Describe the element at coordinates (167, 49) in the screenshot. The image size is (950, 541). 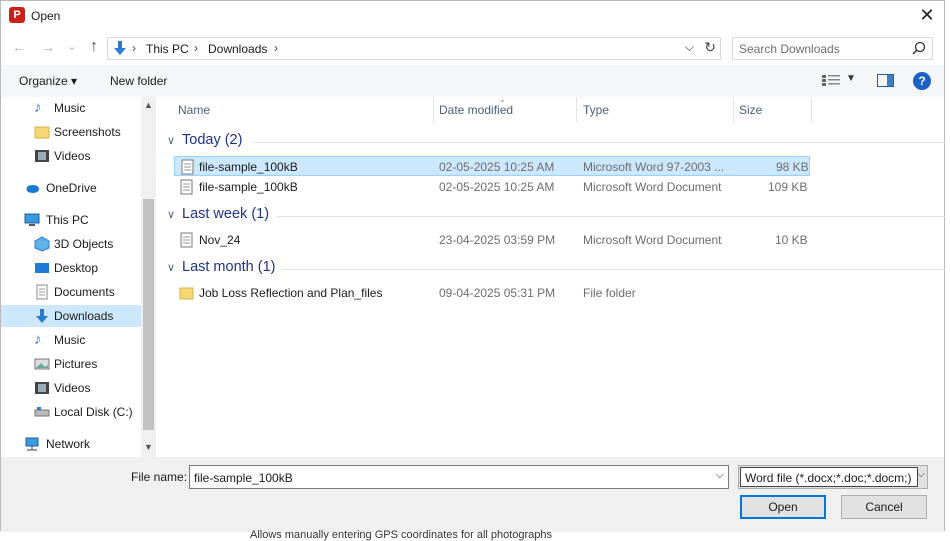
I see `breadcrumb-this-pc: This PC` at that location.